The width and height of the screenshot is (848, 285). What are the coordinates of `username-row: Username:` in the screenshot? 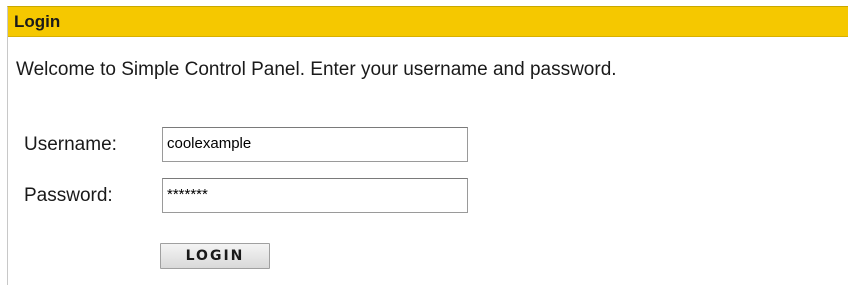 It's located at (246, 144).